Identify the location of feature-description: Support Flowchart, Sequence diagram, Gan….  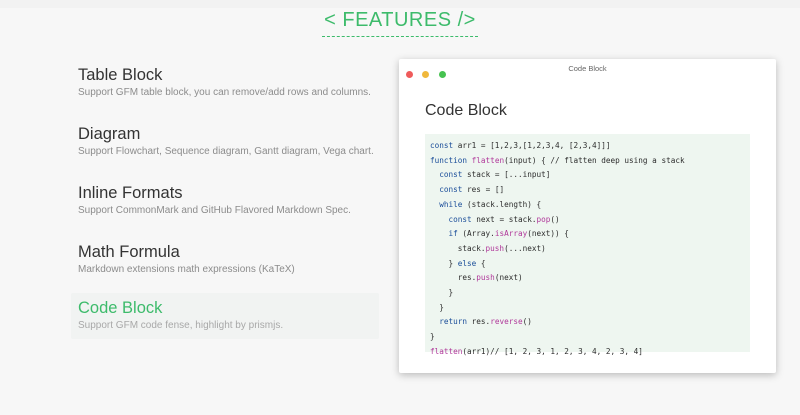
(226, 151).